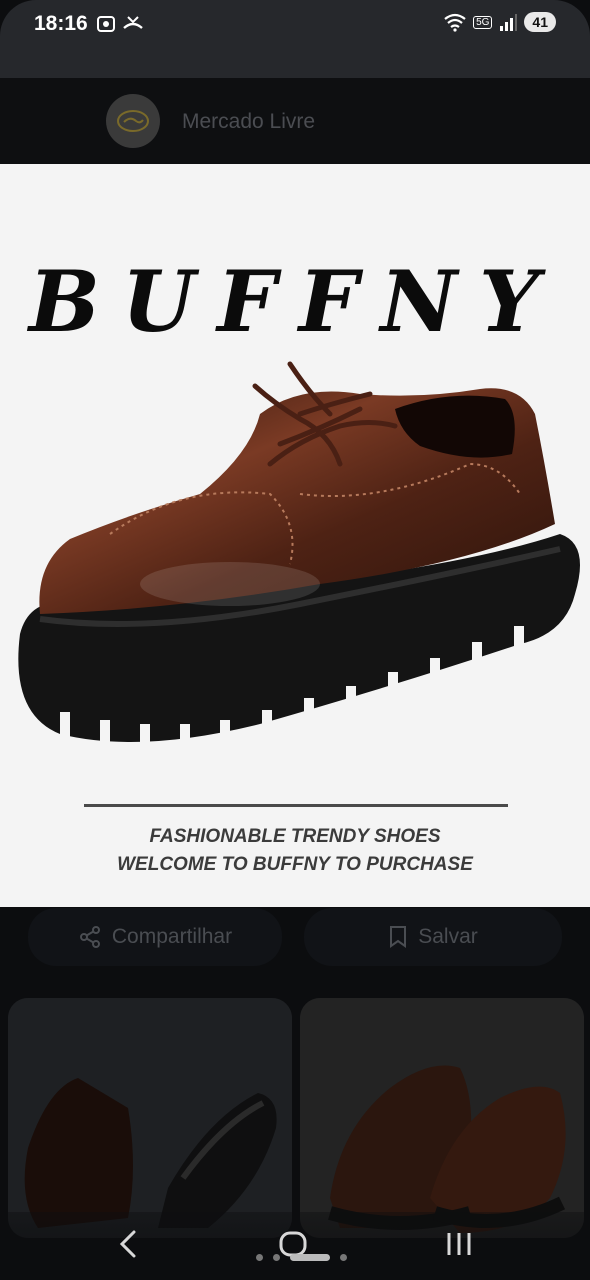  I want to click on mercado-livre-logo, so click(133, 121).